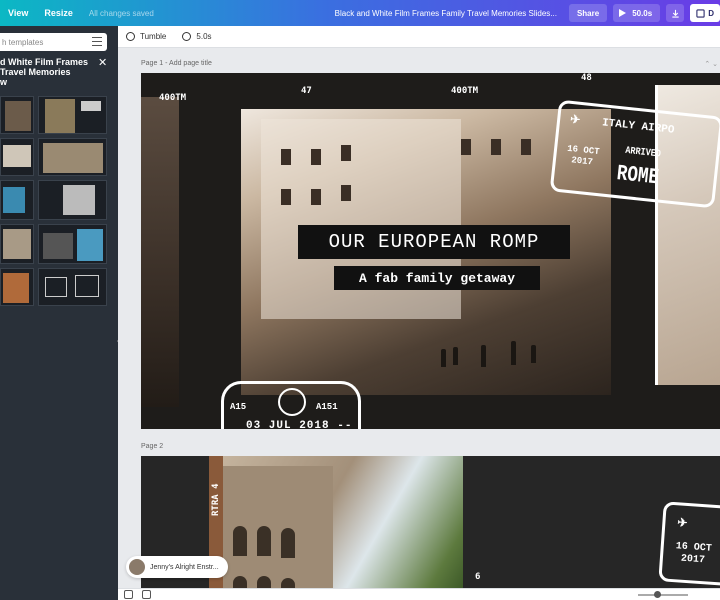 This screenshot has height=600, width=720. I want to click on search-input: h templates, so click(22, 42).